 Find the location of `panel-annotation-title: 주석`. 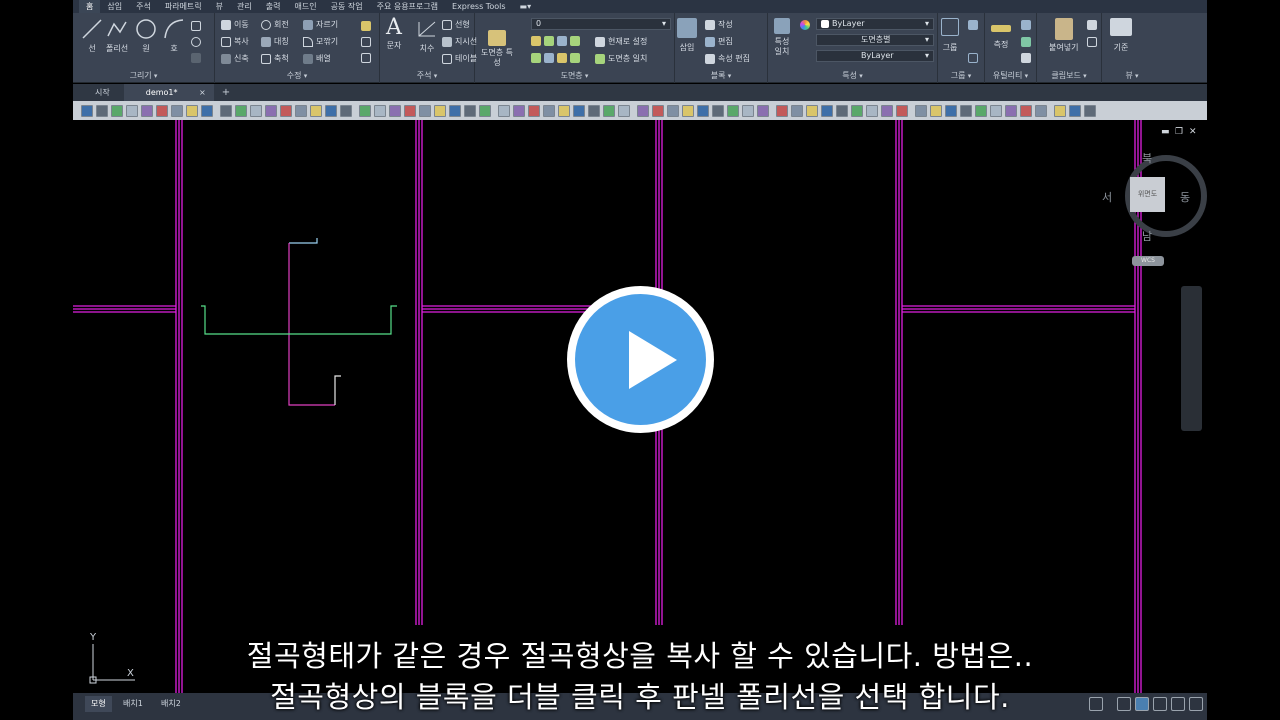

panel-annotation-title: 주석 is located at coordinates (427, 75).